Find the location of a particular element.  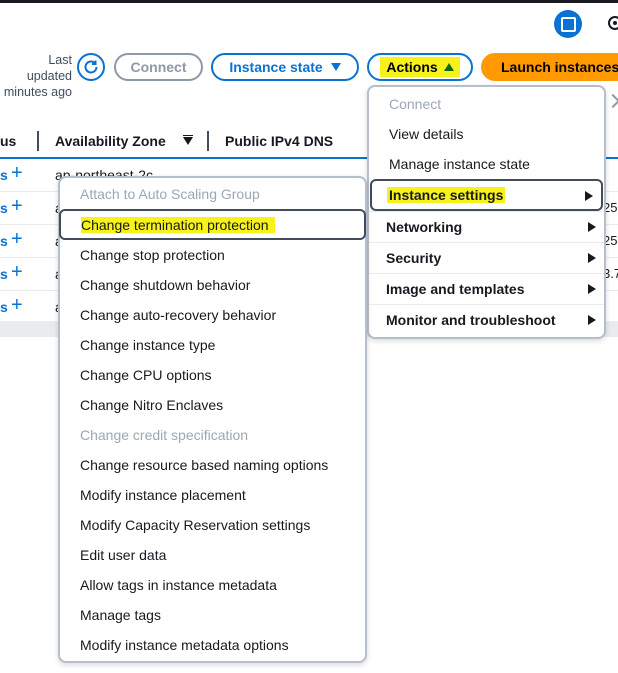

column-header-availability-zone: Availability Zone is located at coordinates (110, 141).